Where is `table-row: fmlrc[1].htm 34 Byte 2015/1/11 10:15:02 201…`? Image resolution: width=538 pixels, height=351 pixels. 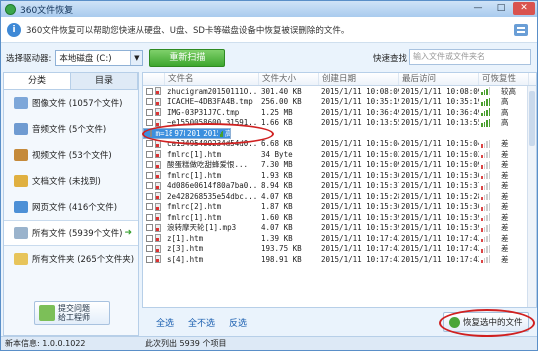 table-row: fmlrc[1].htm 34 Byte 2015/1/11 10:15:02 201… is located at coordinates (339, 154).